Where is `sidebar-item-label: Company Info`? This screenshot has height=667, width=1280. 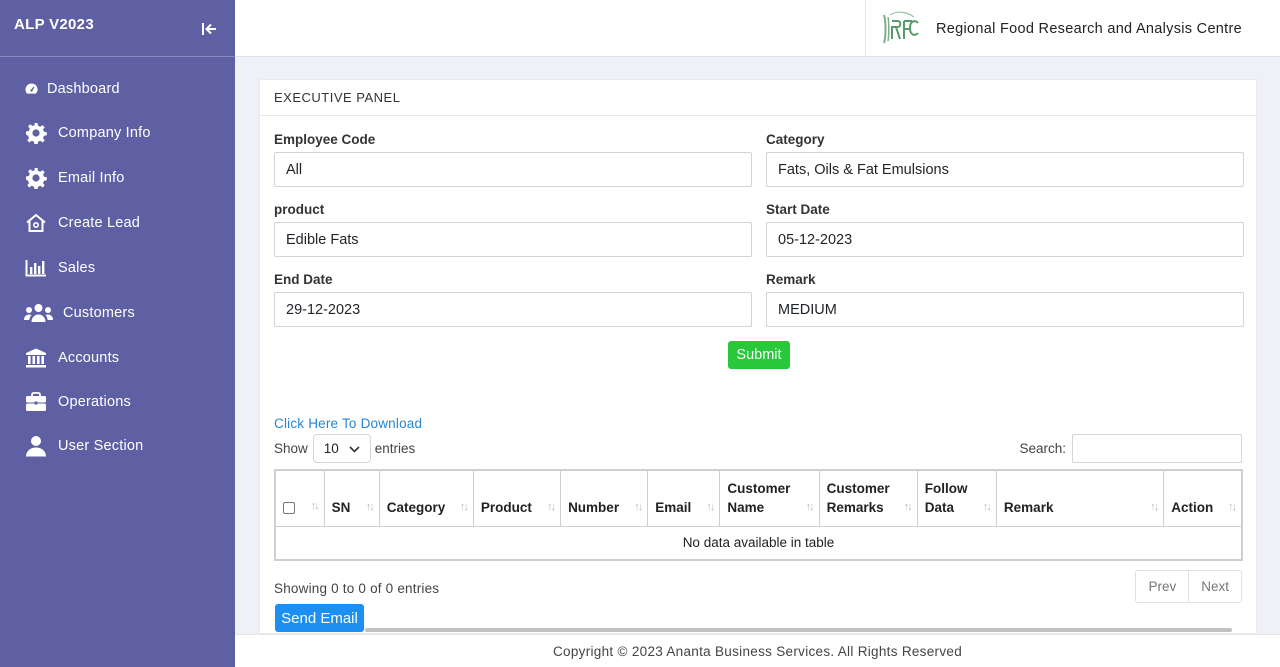
sidebar-item-label: Company Info is located at coordinates (104, 133).